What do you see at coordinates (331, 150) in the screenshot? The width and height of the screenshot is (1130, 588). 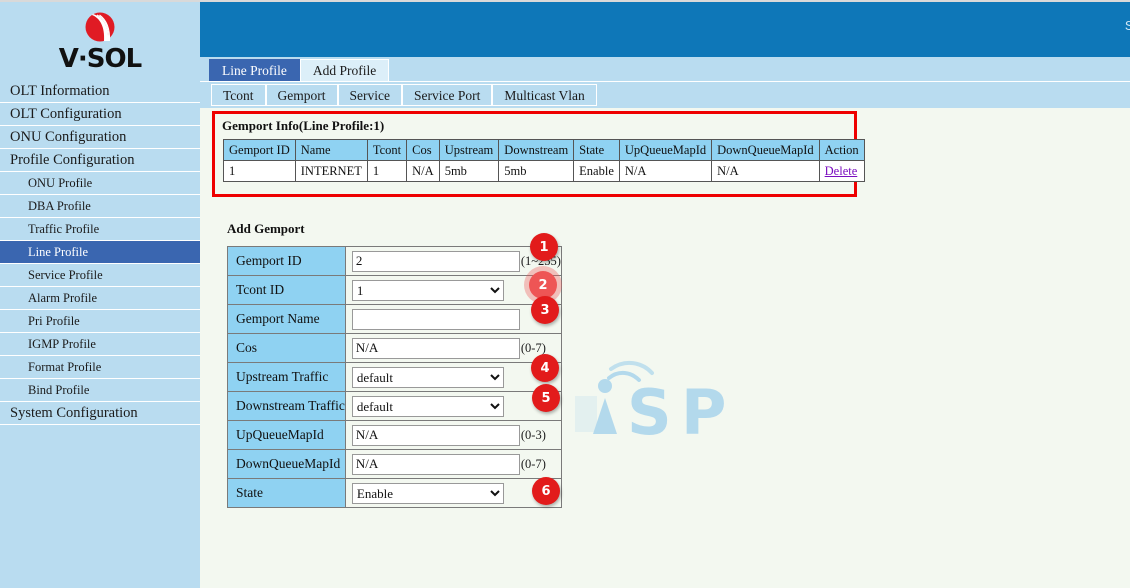 I see `column-header: Name` at bounding box center [331, 150].